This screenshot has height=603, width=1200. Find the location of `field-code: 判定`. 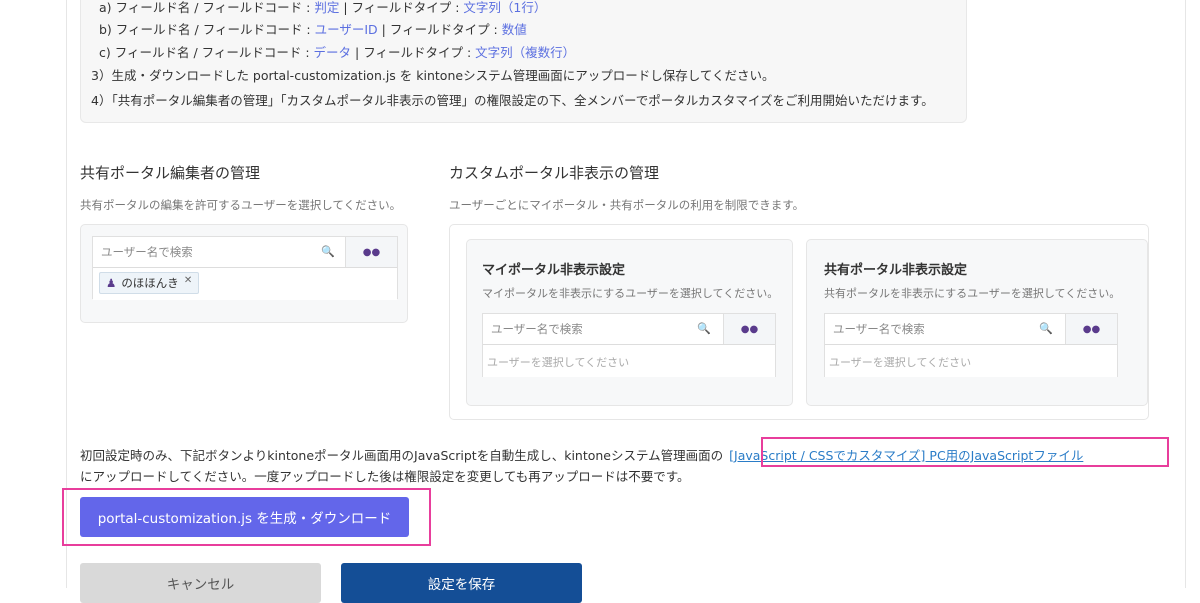

field-code: 判定 is located at coordinates (327, 7).